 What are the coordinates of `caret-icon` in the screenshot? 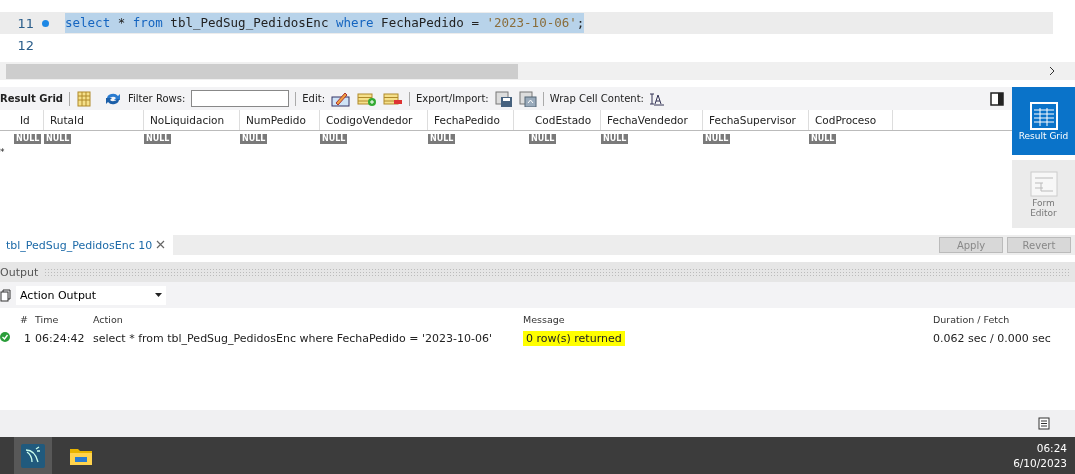 It's located at (158, 295).